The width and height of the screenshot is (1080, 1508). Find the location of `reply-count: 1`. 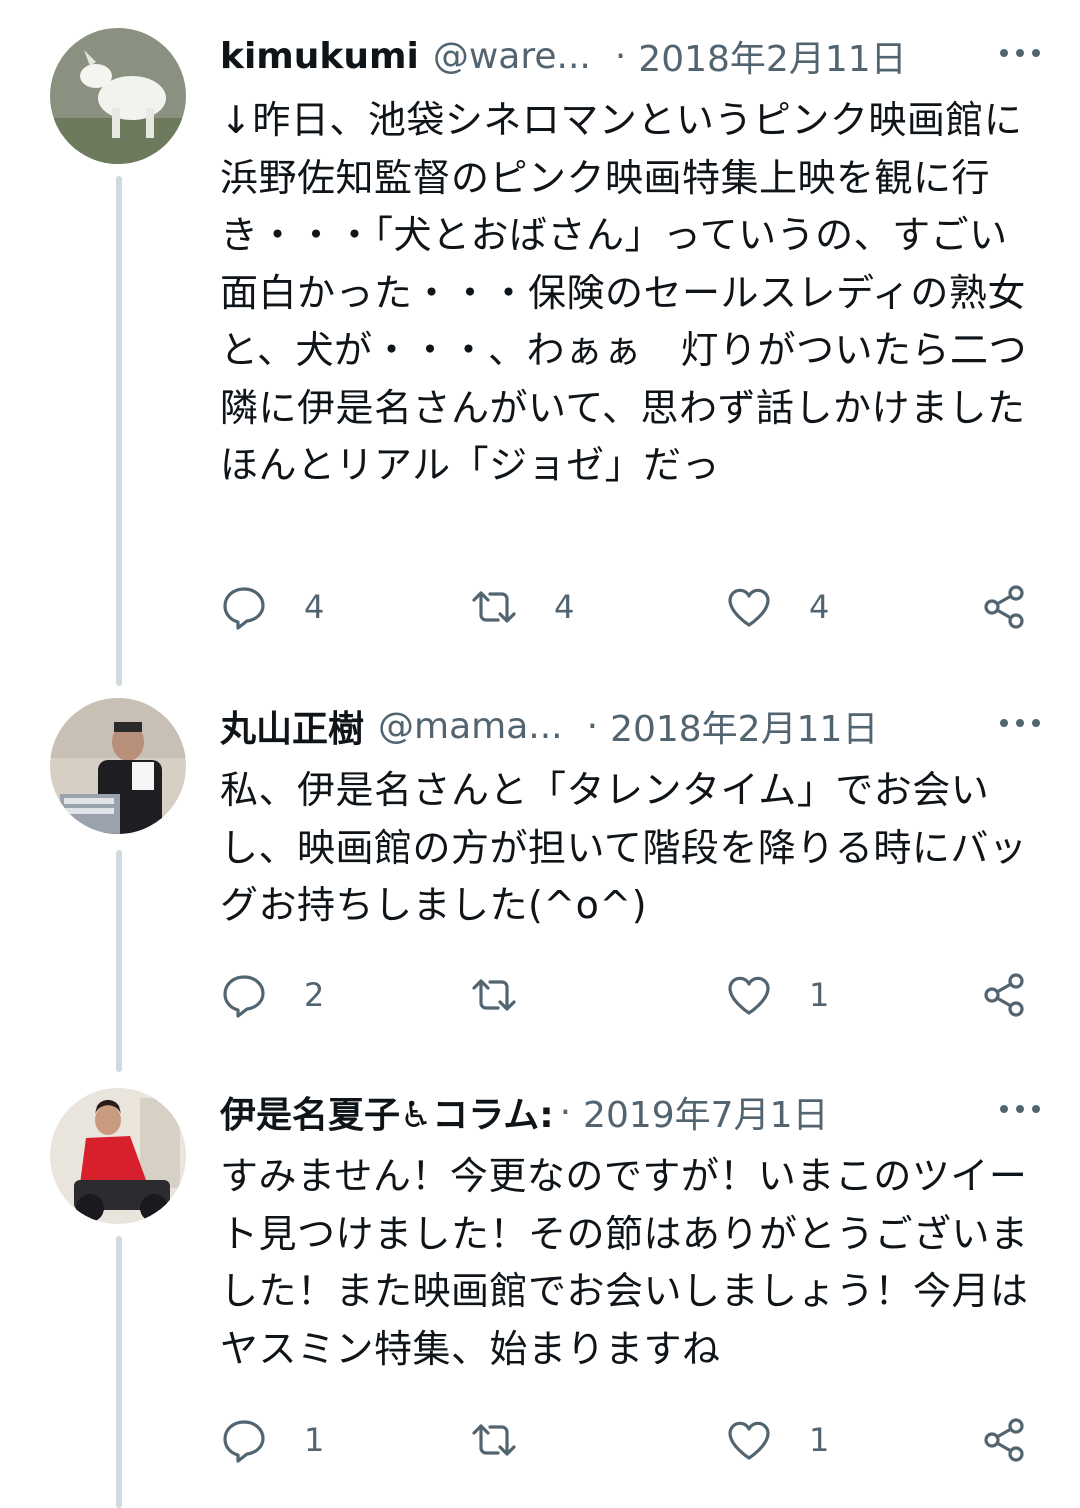

reply-count: 1 is located at coordinates (314, 1440).